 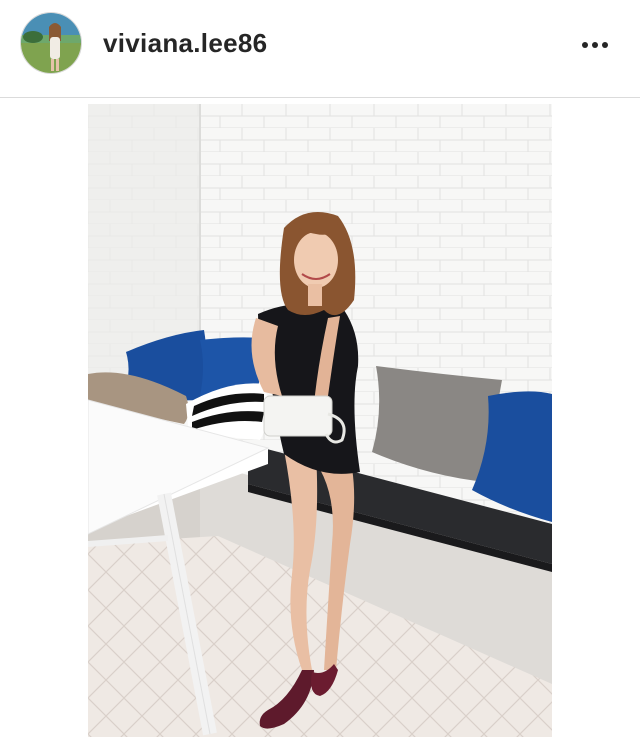 I want to click on profile-avatar, so click(x=51, y=43).